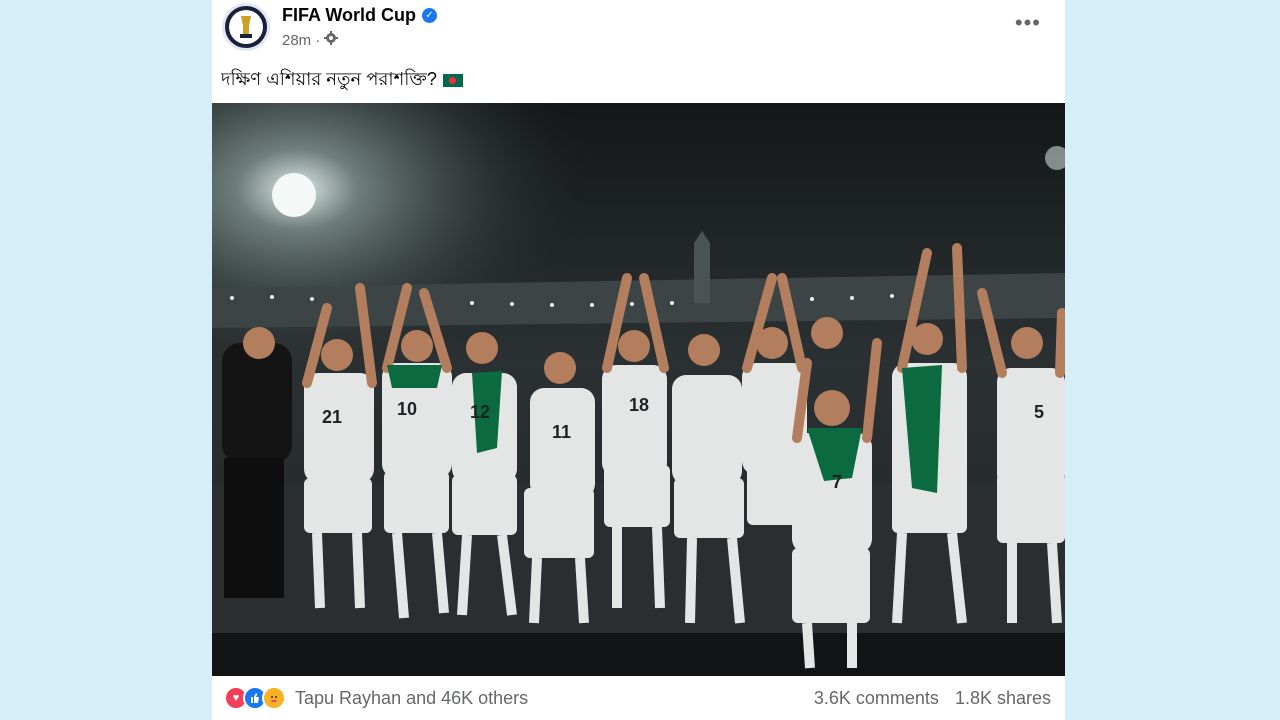 This screenshot has width=1280, height=720. I want to click on jersey-number: 5, so click(1039, 412).